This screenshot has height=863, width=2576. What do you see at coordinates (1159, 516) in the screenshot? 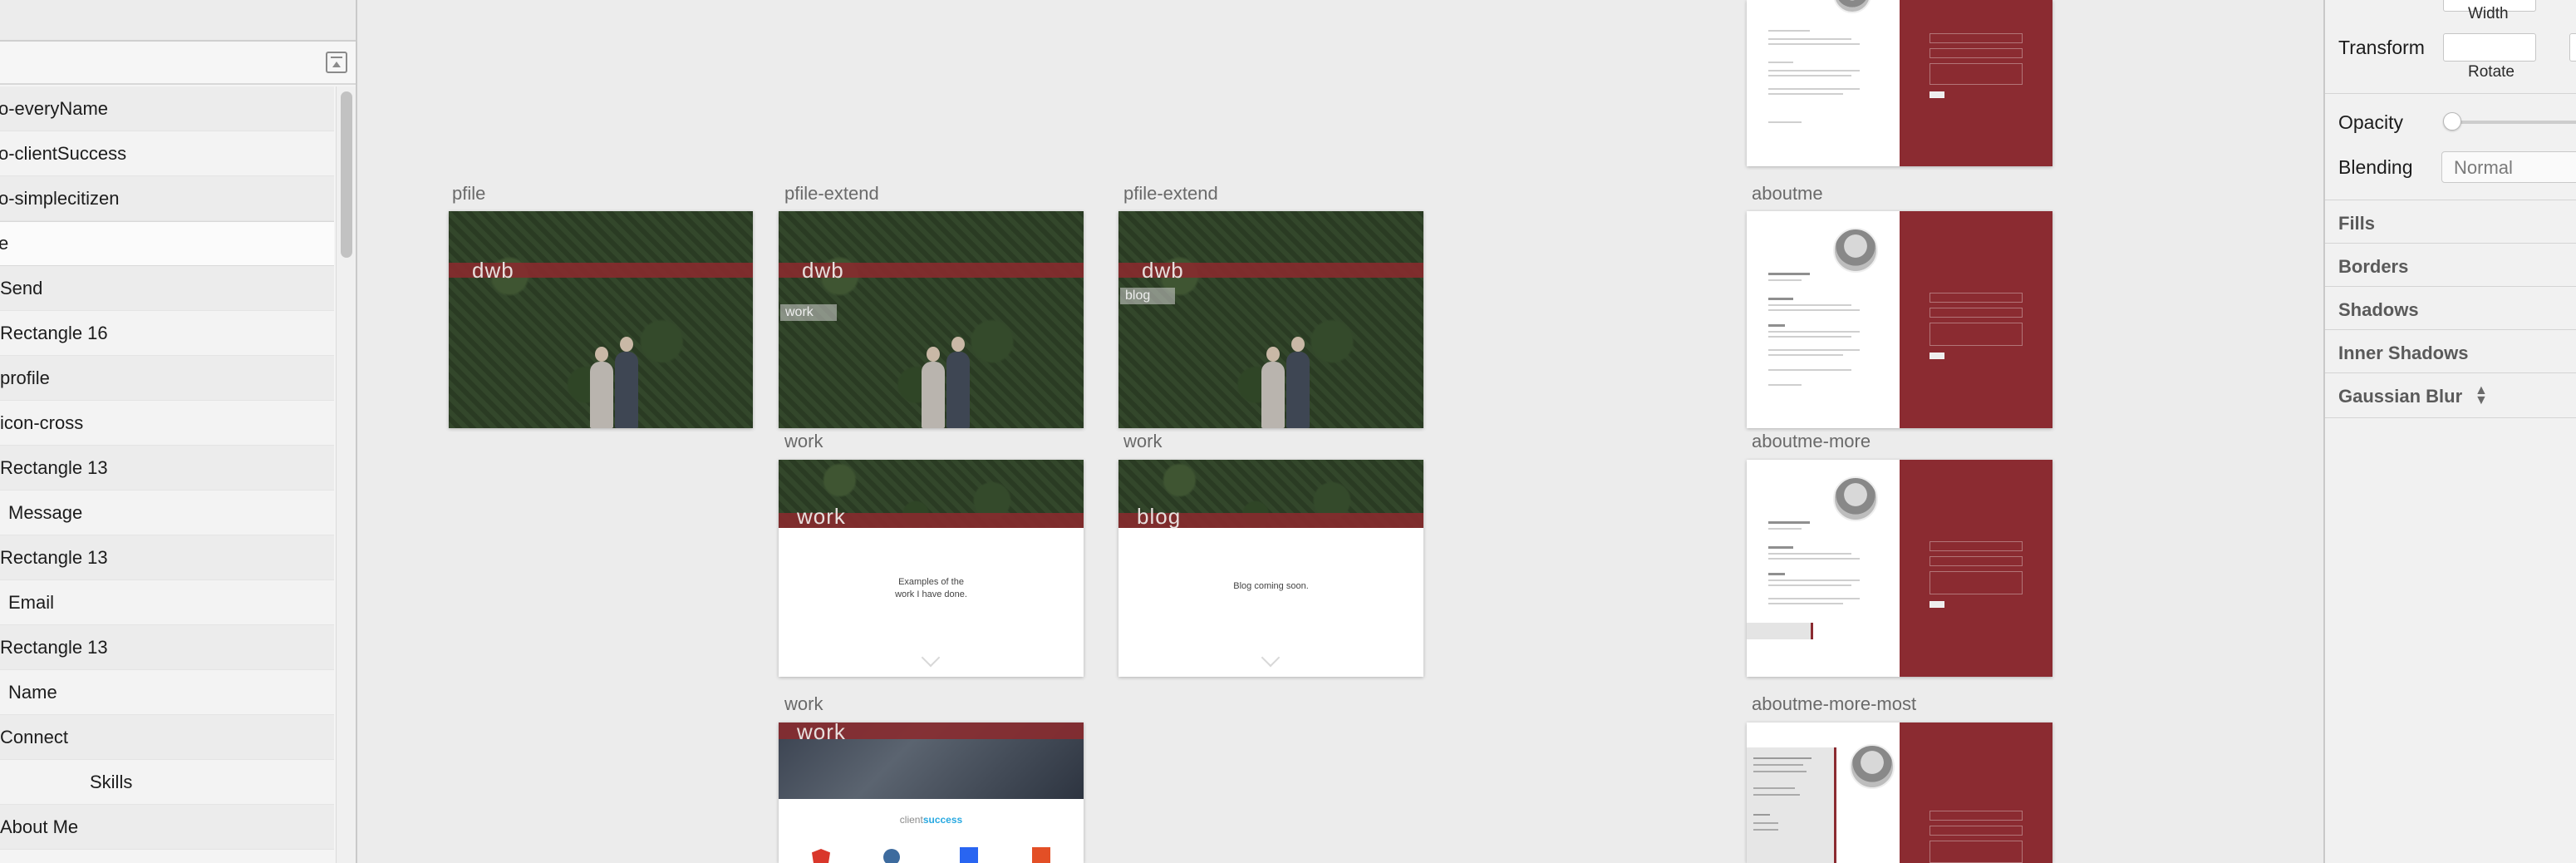
I see `section-title: blog` at bounding box center [1159, 516].